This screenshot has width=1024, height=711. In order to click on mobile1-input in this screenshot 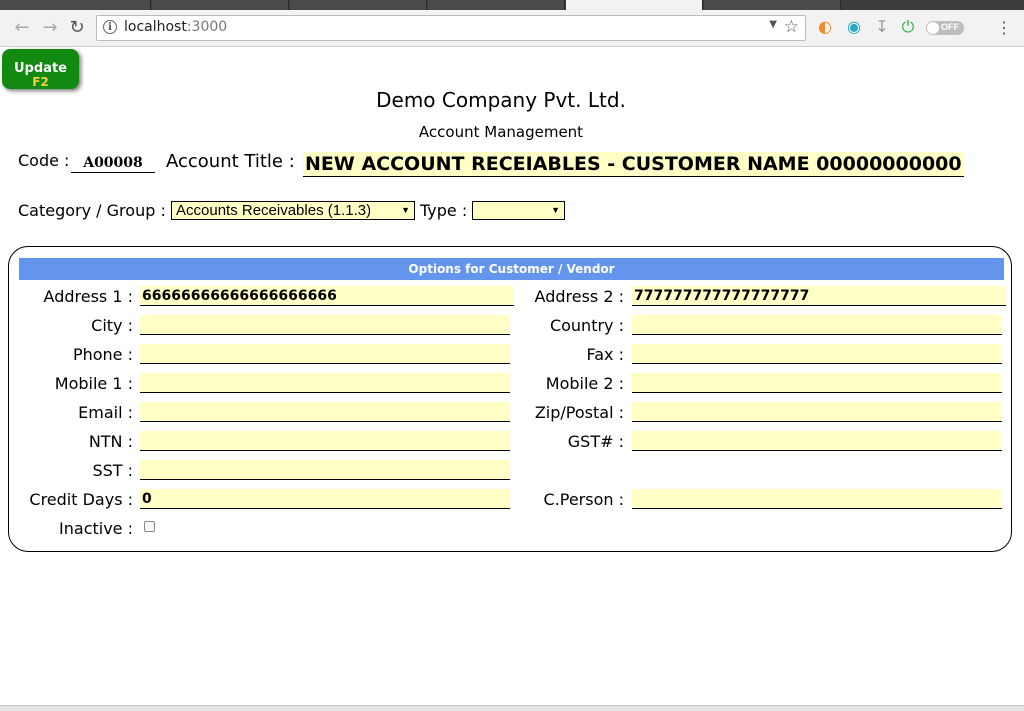, I will do `click(325, 383)`.